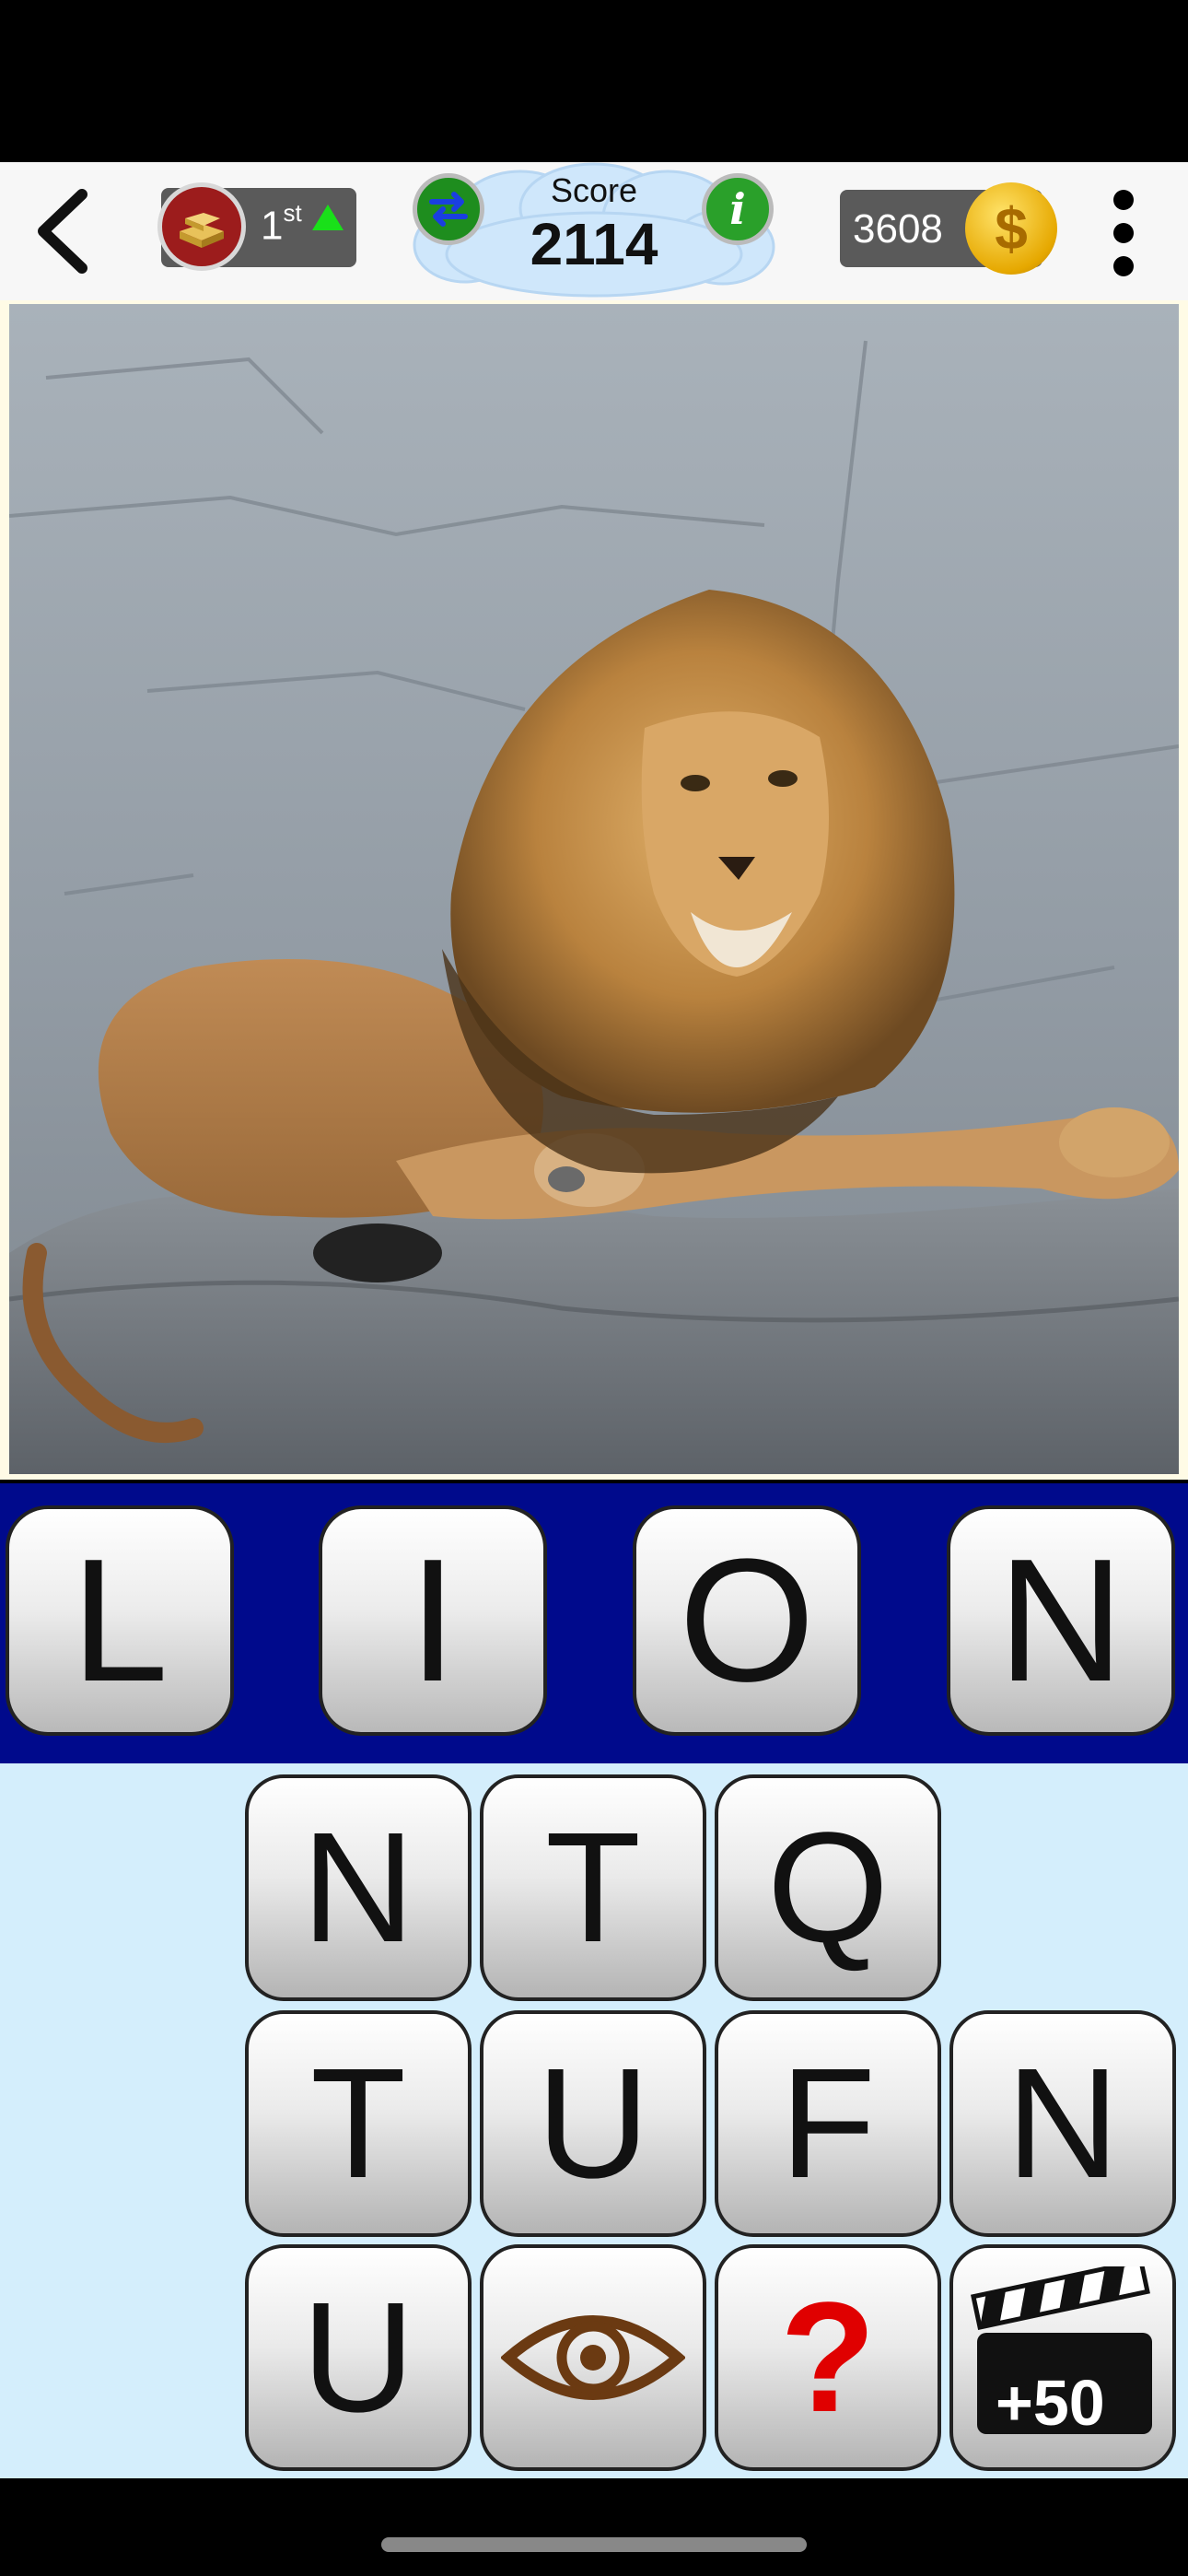 This screenshot has height=2576, width=1188. Describe the element at coordinates (1062, 2357) in the screenshot. I see `watch-video-button: +50` at that location.